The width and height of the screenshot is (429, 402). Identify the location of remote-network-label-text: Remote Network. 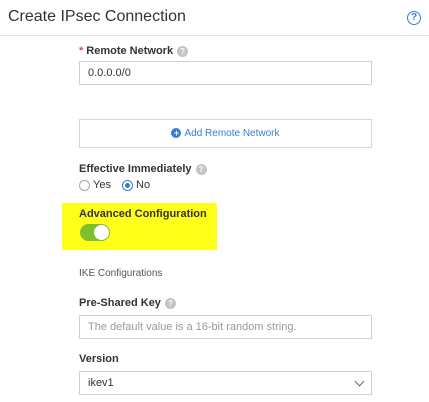
(130, 51).